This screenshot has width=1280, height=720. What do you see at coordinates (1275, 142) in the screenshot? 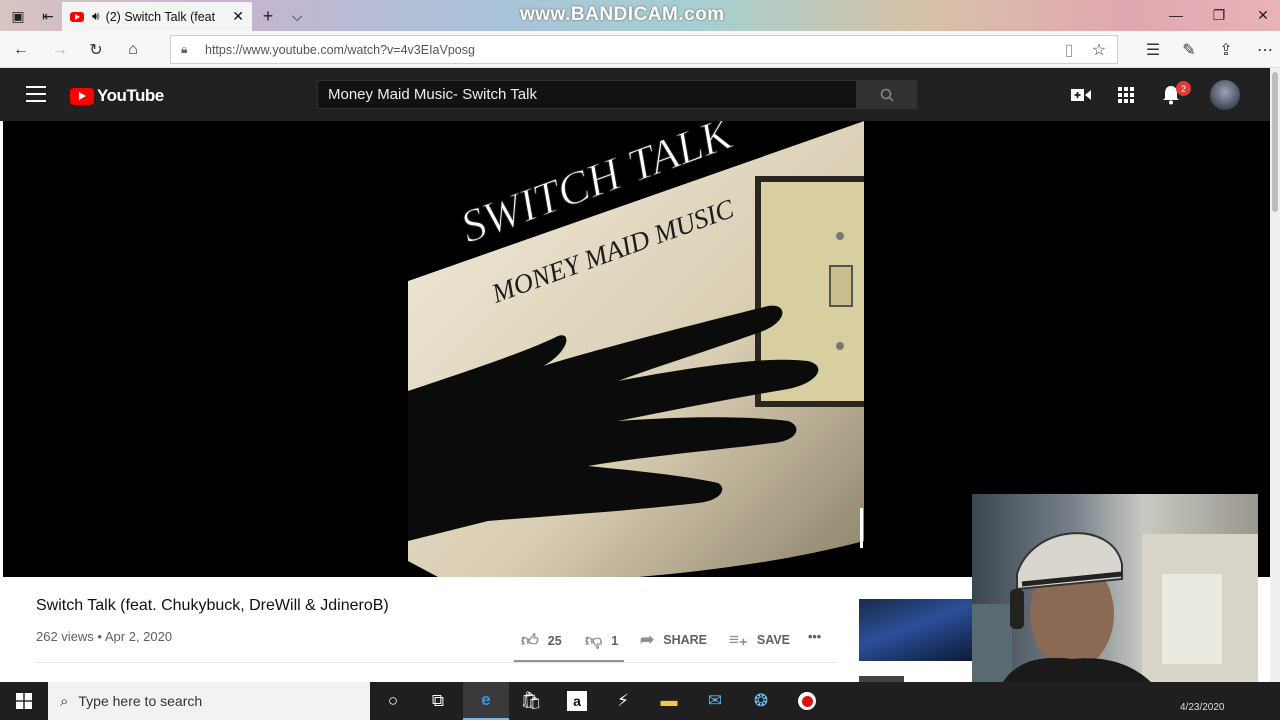
I see `scrollbar-thumb` at bounding box center [1275, 142].